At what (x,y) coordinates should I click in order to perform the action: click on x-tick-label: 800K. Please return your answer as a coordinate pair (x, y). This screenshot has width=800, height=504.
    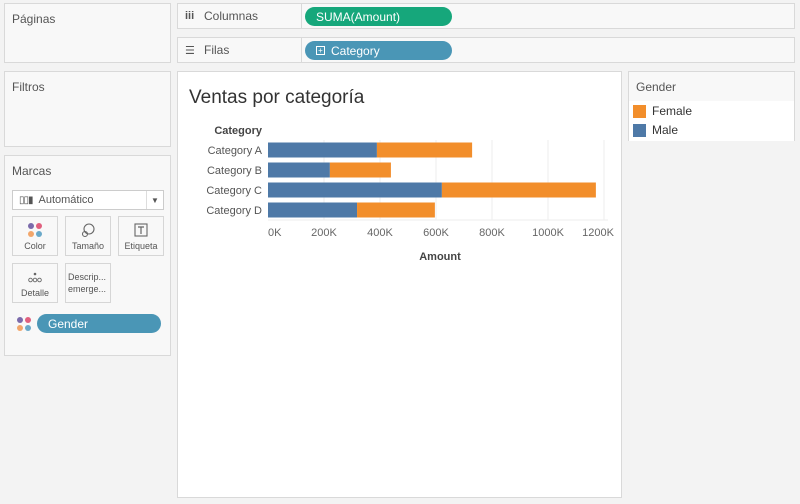
    Looking at the image, I should click on (492, 233).